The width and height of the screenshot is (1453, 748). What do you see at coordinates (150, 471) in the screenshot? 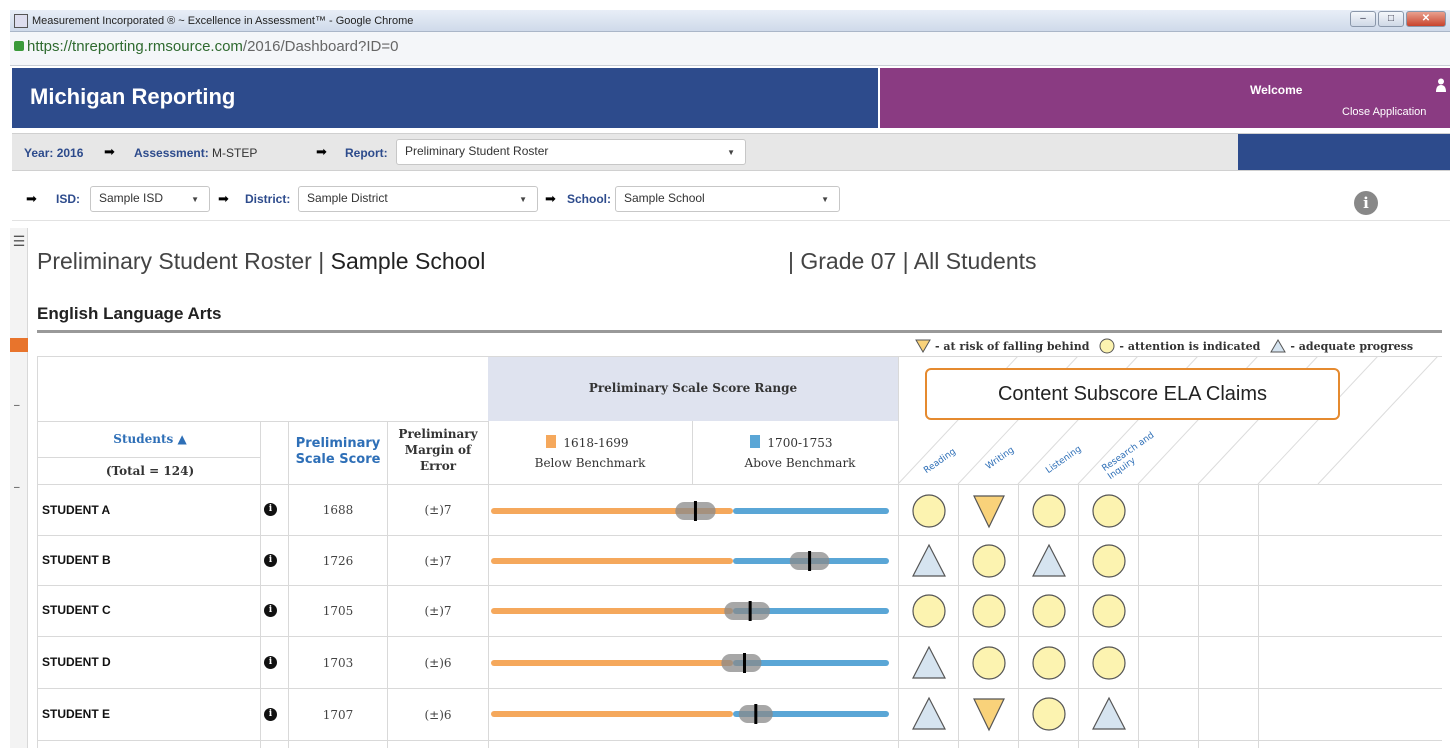
I see `student-total: (Total = 124)` at bounding box center [150, 471].